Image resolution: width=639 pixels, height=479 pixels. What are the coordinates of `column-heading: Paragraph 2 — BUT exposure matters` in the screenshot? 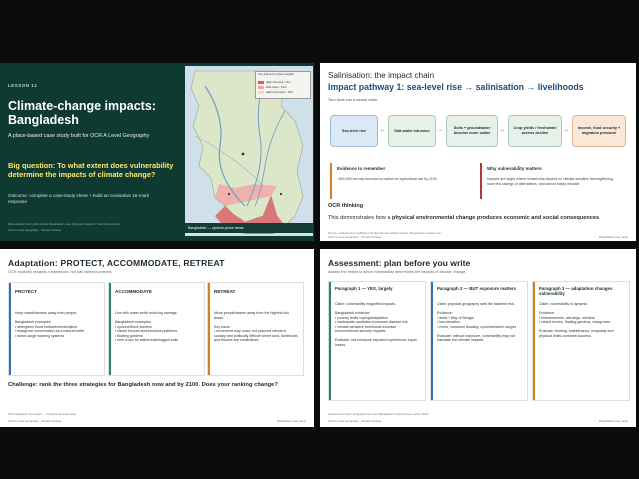 It's located at (477, 288).